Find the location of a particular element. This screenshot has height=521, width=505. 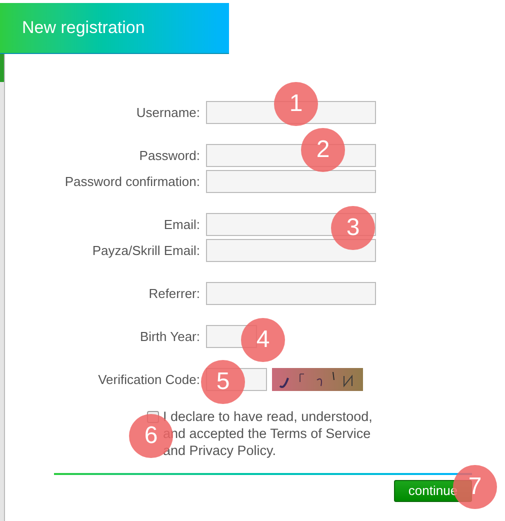

field-label: Email: is located at coordinates (181, 225).